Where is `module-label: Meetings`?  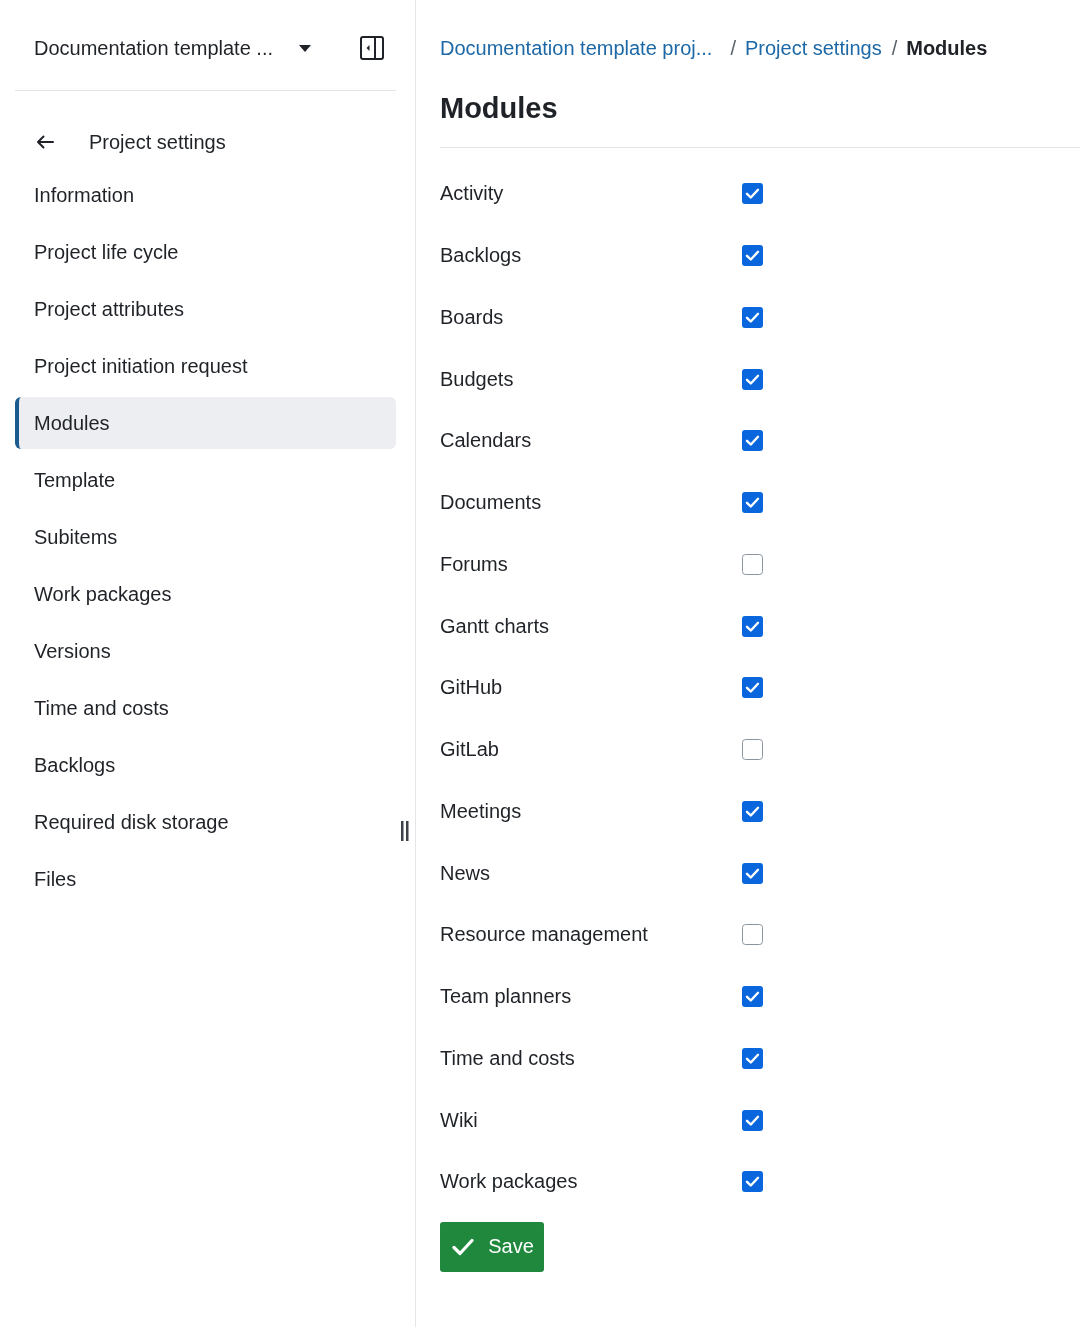
module-label: Meetings is located at coordinates (481, 811).